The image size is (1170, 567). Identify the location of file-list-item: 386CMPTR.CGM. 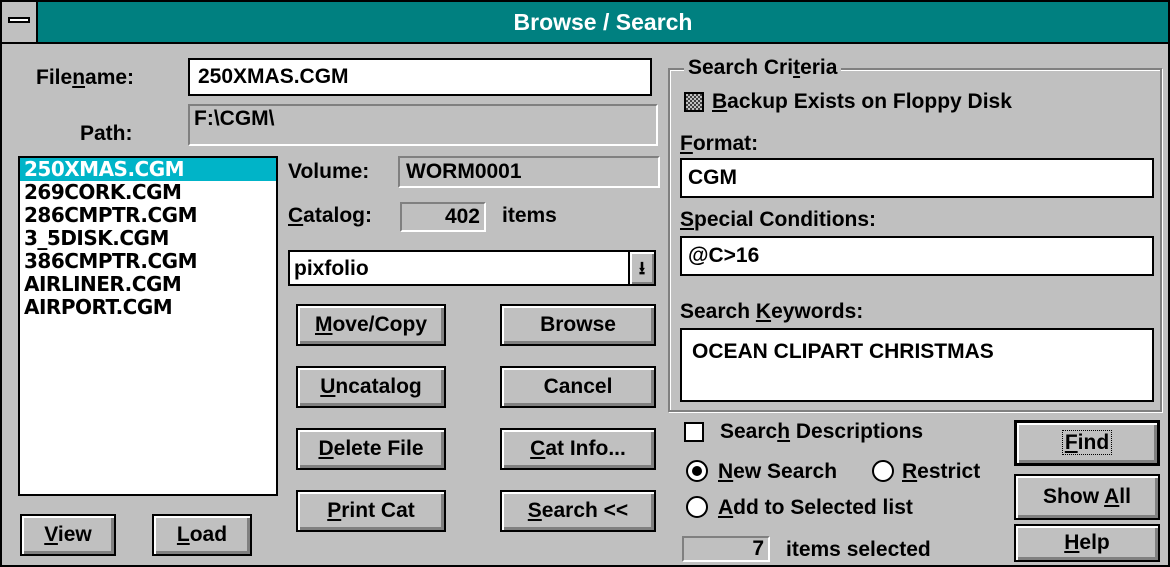
(148, 261).